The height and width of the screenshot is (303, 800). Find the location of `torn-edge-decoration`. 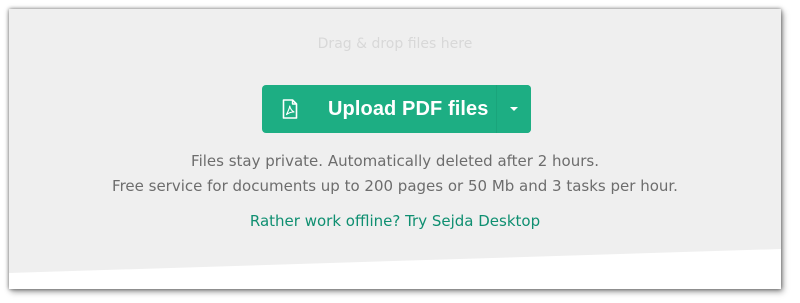

torn-edge-decoration is located at coordinates (395, 269).